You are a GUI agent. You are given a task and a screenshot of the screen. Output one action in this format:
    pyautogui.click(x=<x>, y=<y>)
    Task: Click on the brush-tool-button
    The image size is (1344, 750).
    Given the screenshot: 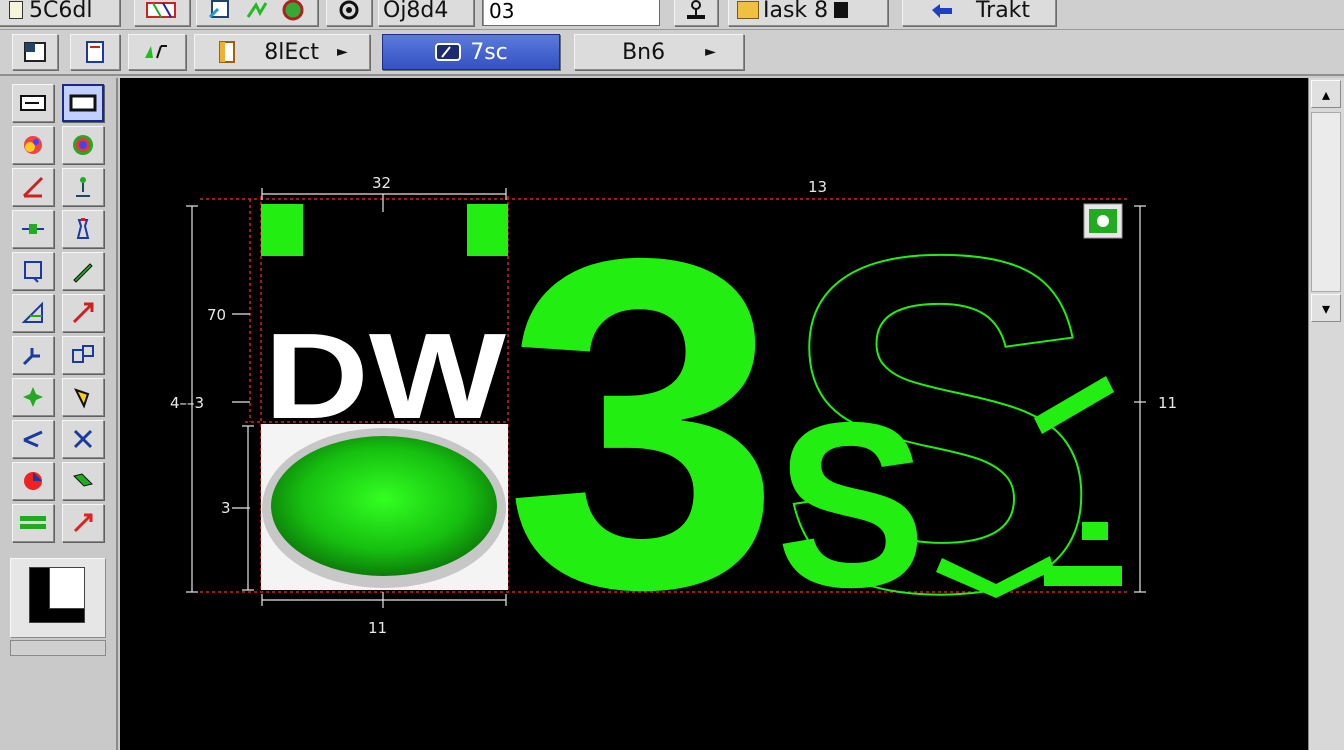 What is the action you would take?
    pyautogui.click(x=157, y=52)
    